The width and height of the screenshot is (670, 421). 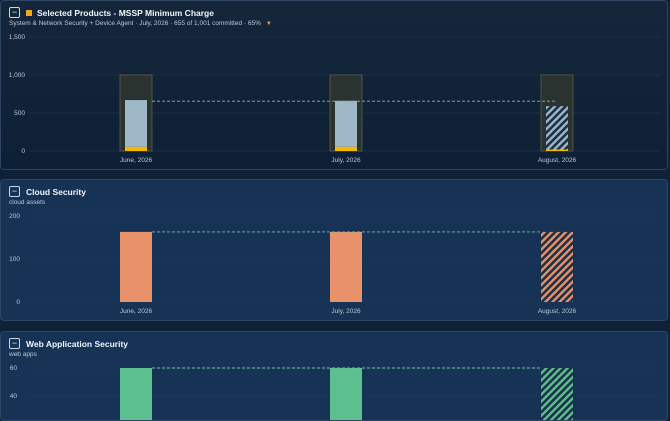 I want to click on y-tick-label: 60, so click(x=14, y=368).